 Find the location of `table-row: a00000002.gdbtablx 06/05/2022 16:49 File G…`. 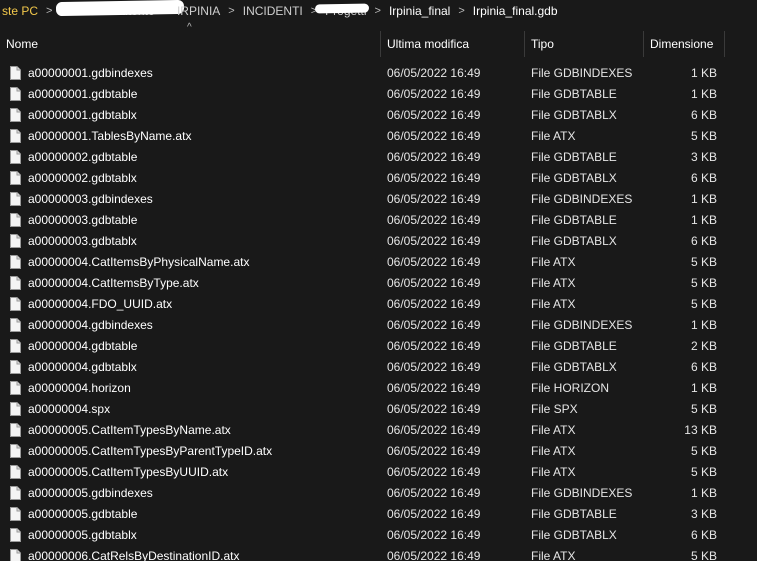

table-row: a00000002.gdbtablx 06/05/2022 16:49 File G… is located at coordinates (378, 178).